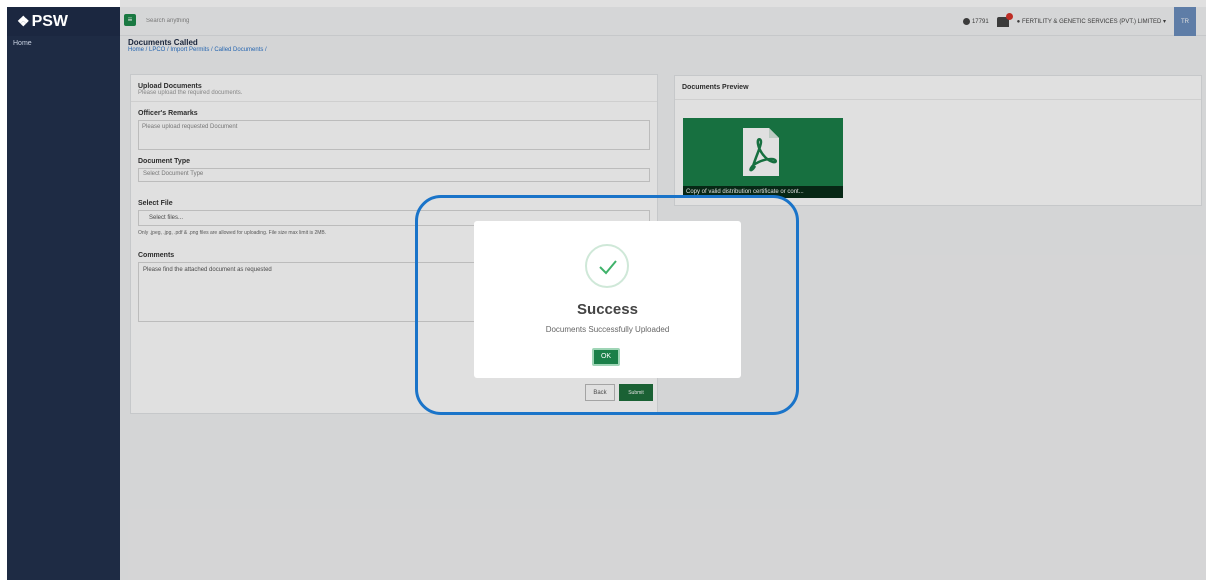  I want to click on logo-mark-icon: ❖, so click(23, 21).